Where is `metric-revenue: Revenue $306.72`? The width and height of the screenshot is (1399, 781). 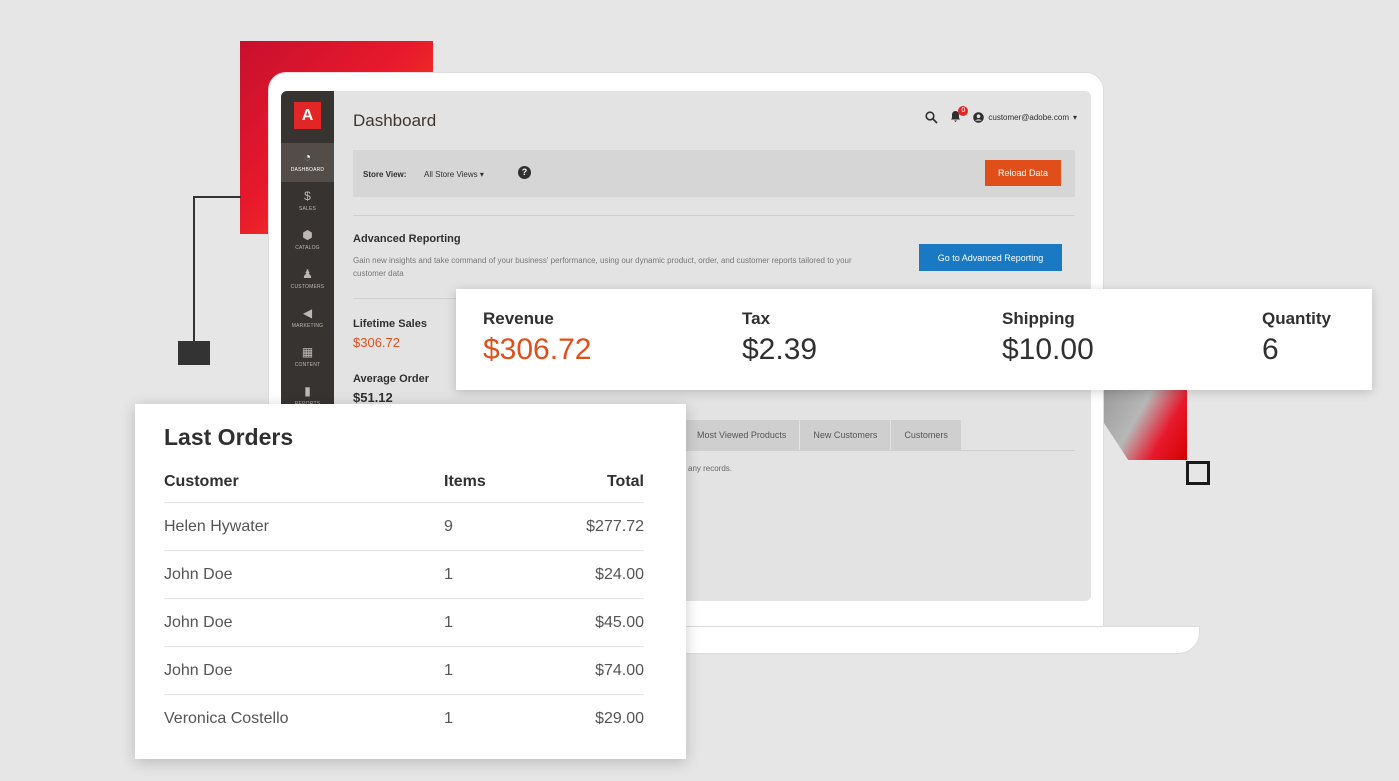
metric-revenue: Revenue $306.72 is located at coordinates (537, 338).